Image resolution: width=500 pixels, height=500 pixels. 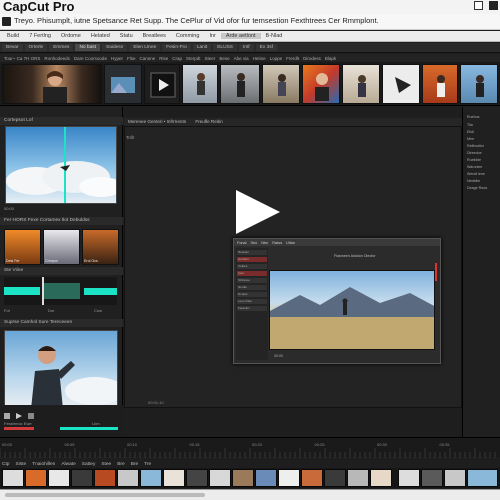 I want to click on restore-icon, so click(x=478, y=5).